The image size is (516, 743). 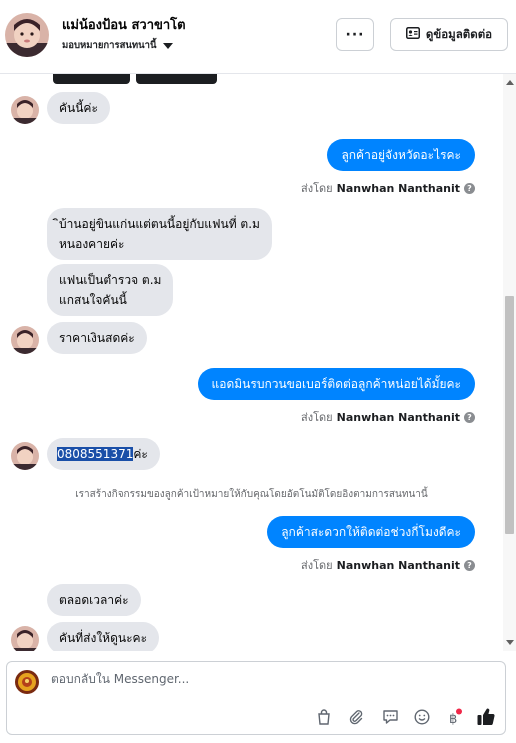 I want to click on baht-payment-icon: ฿, so click(x=454, y=717).